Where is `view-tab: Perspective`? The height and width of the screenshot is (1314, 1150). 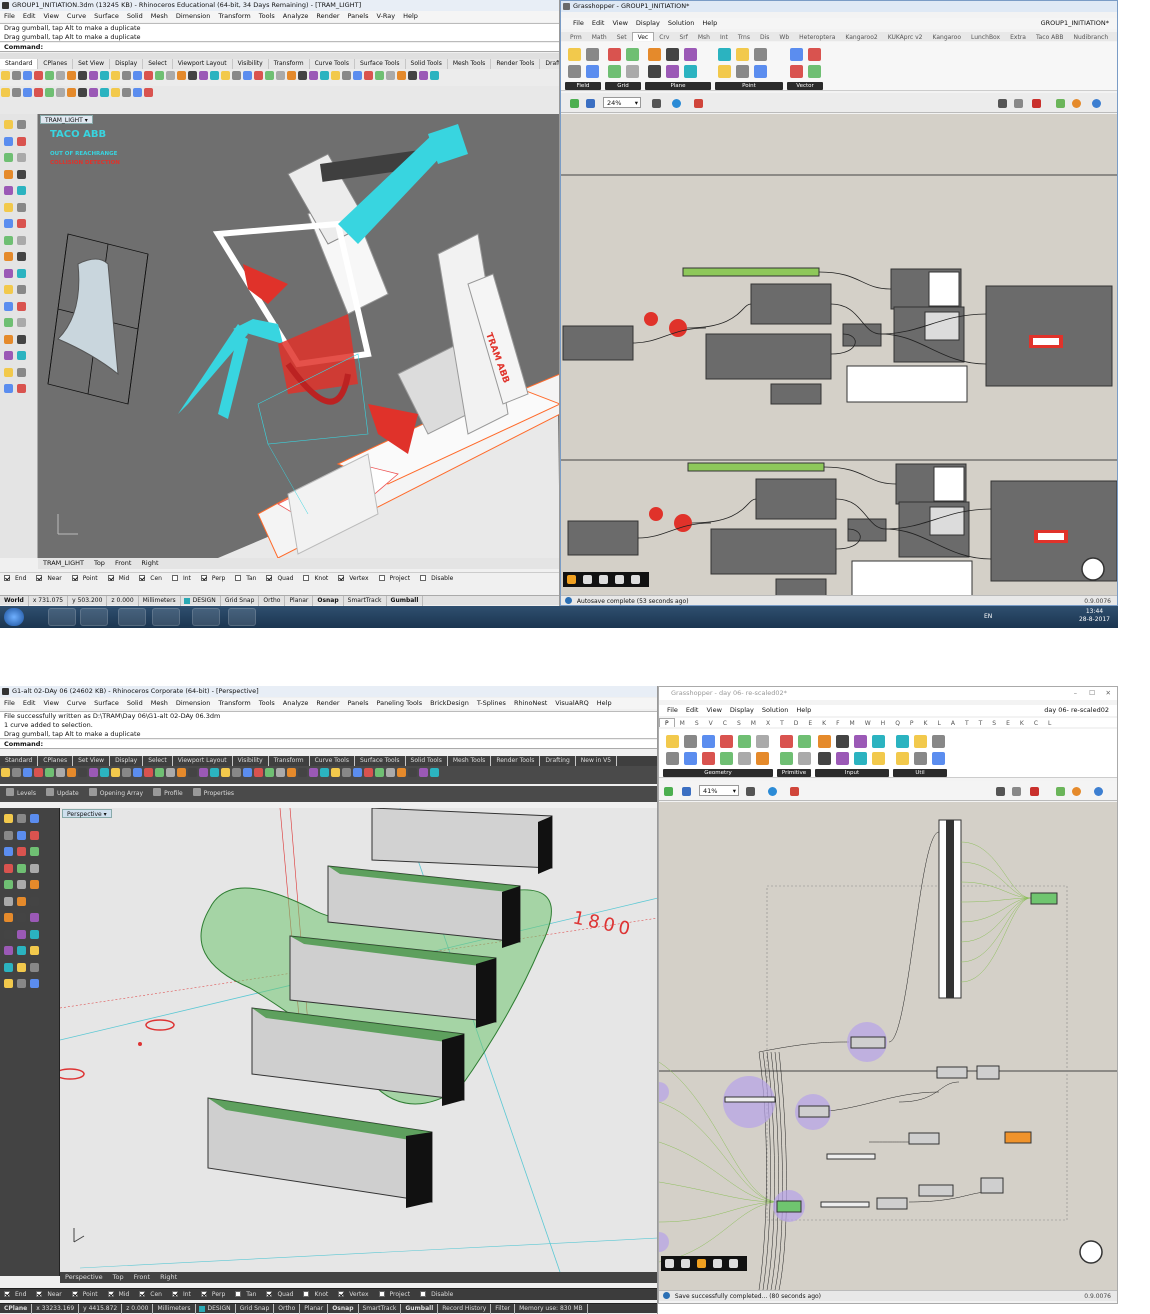 view-tab: Perspective is located at coordinates (84, 1277).